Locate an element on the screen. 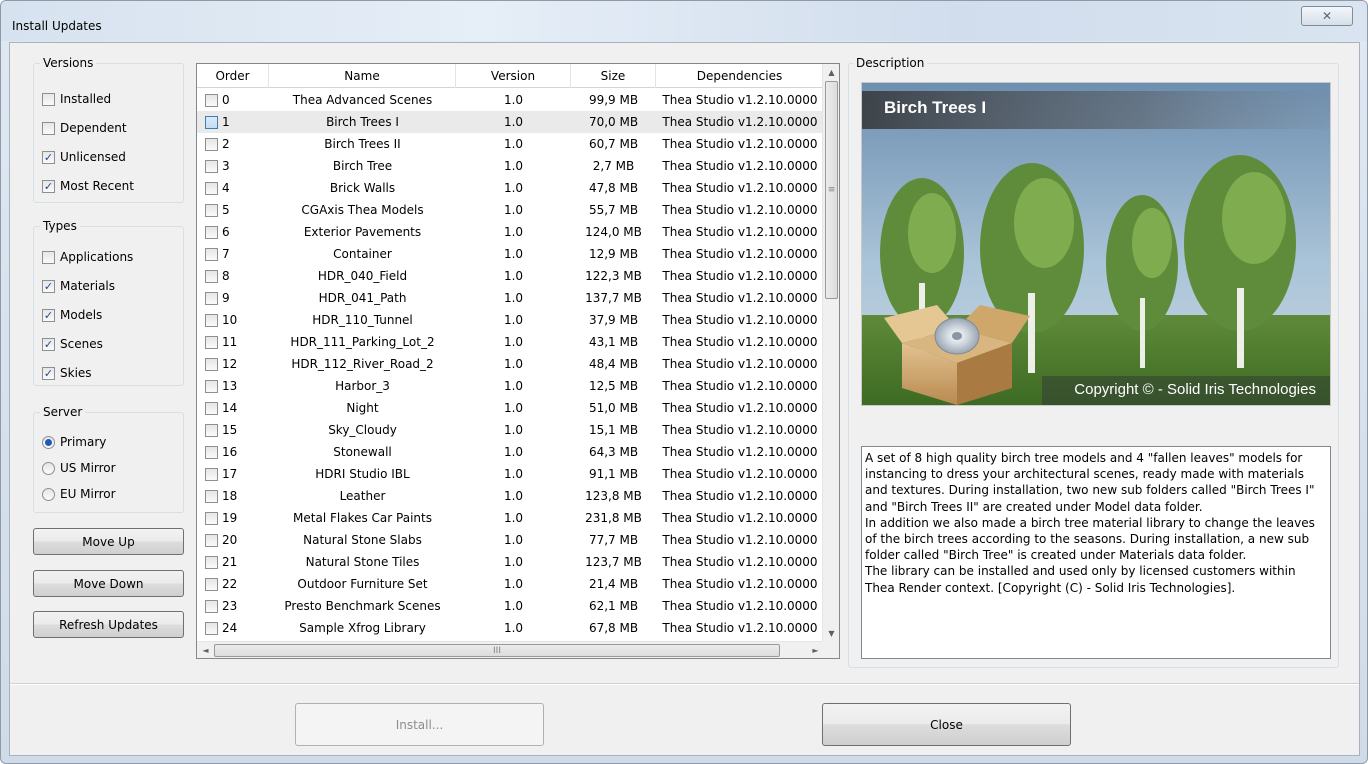 This screenshot has width=1368, height=764. versions-checkbox-most-recent: ✓ Most Recent is located at coordinates (88, 186).